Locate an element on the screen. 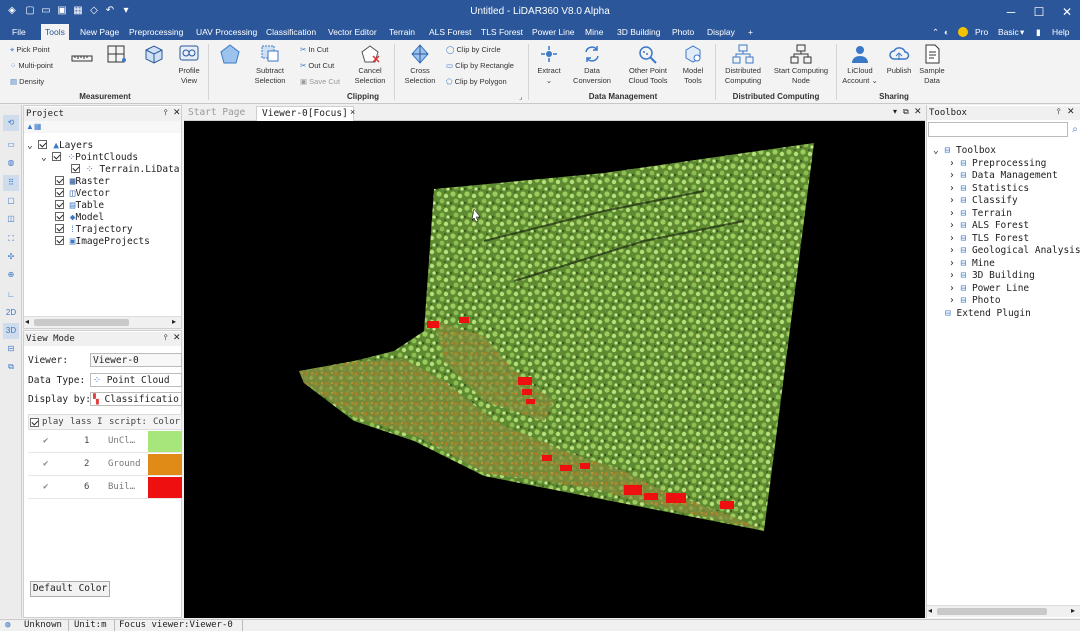  measure-grid-button is located at coordinates (117, 55).